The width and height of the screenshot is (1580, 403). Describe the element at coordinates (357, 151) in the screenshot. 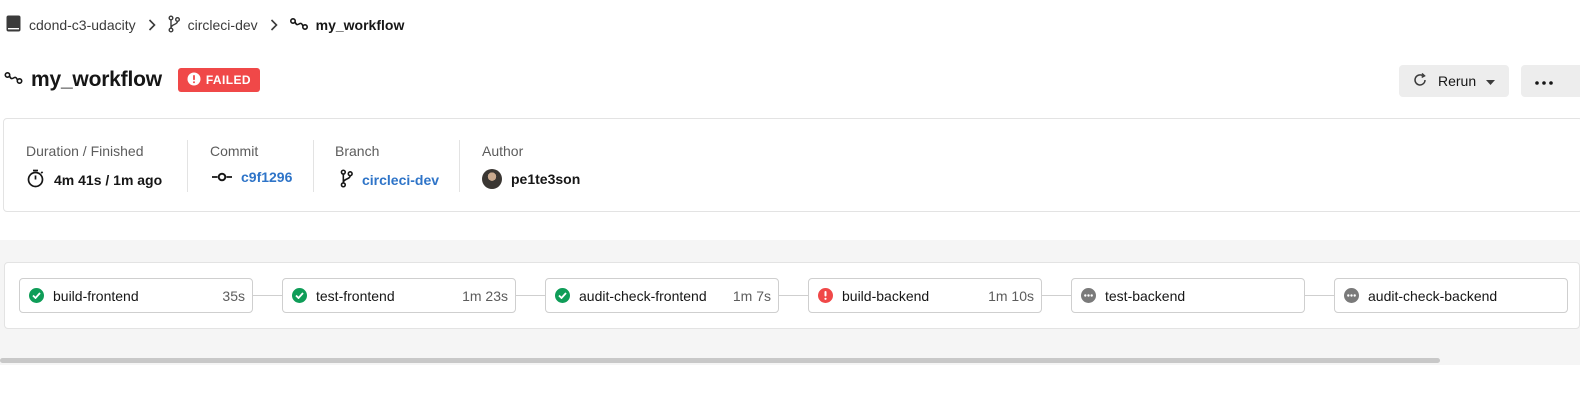

I see `branch-label: Branch` at that location.